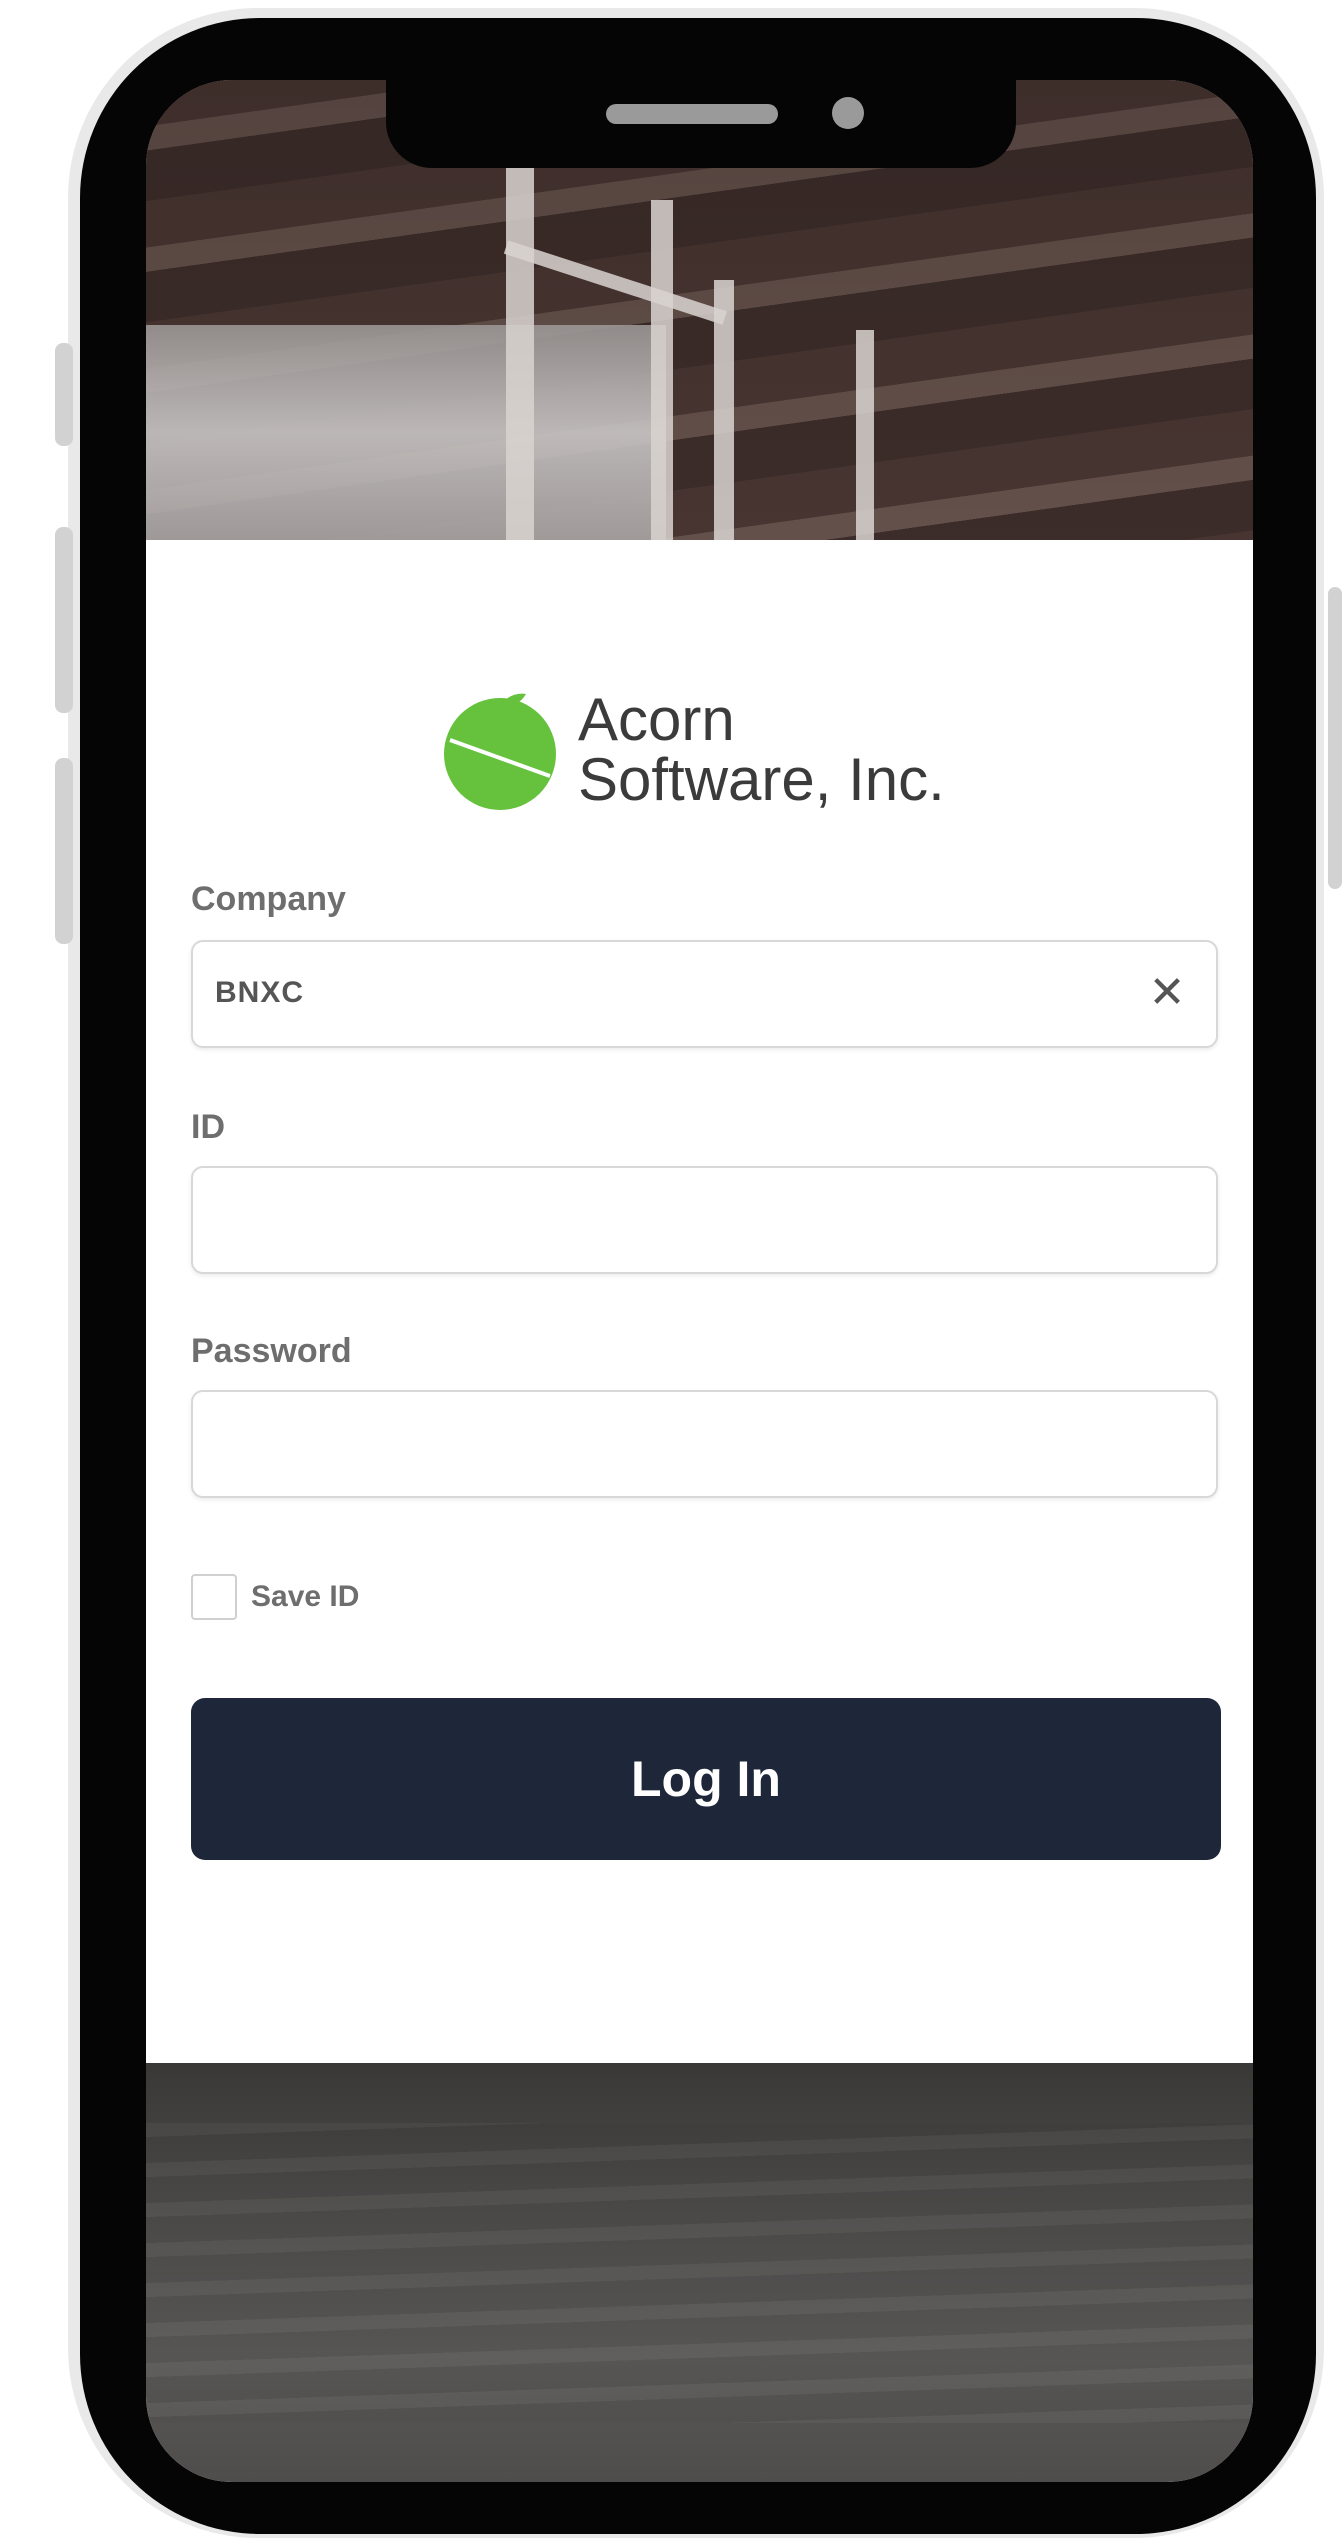 Image resolution: width=1342 pixels, height=2538 pixels. What do you see at coordinates (64, 620) in the screenshot?
I see `volume-up-button` at bounding box center [64, 620].